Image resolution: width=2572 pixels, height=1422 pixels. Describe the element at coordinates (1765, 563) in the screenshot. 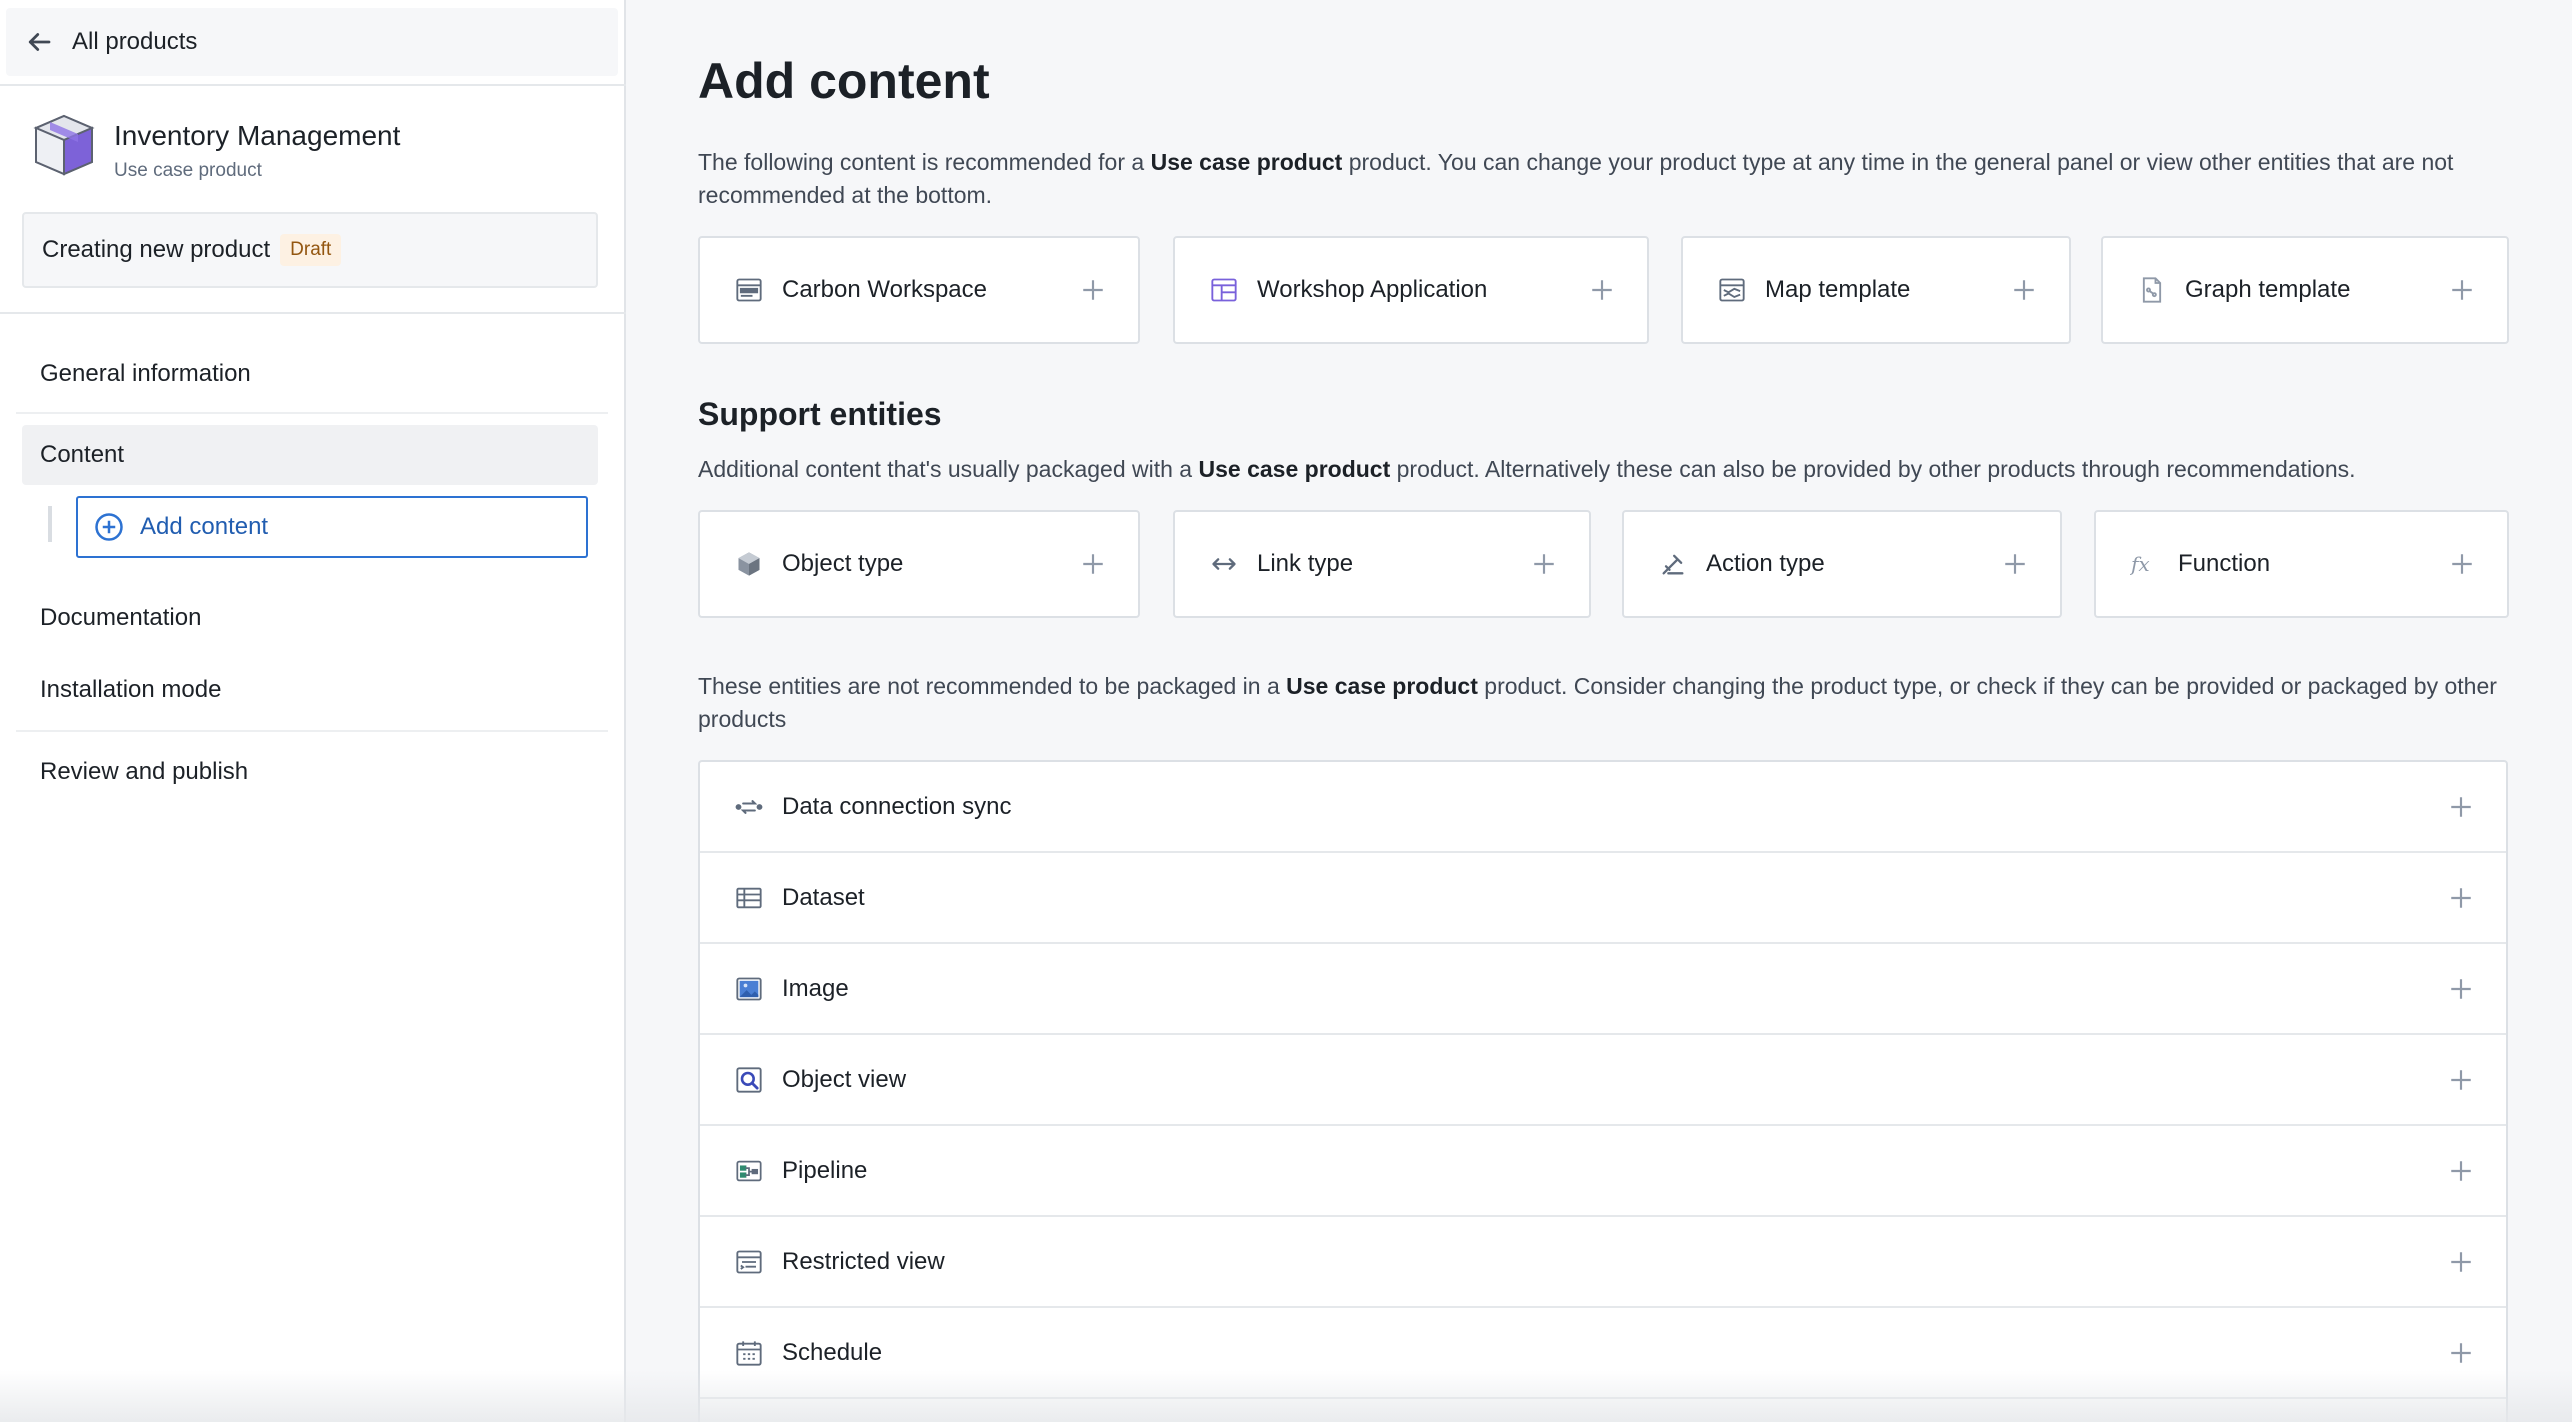

I see `card-label: Action type` at that location.